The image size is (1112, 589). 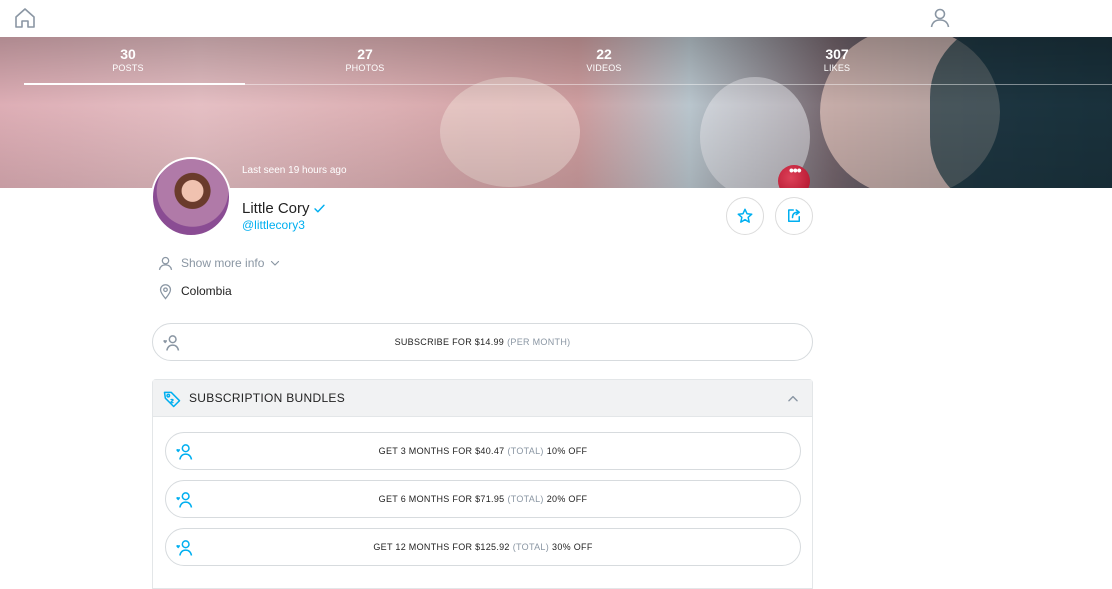 What do you see at coordinates (441, 547) in the screenshot?
I see `bundle-label: GET 12 MONTHS FOR $125.92` at bounding box center [441, 547].